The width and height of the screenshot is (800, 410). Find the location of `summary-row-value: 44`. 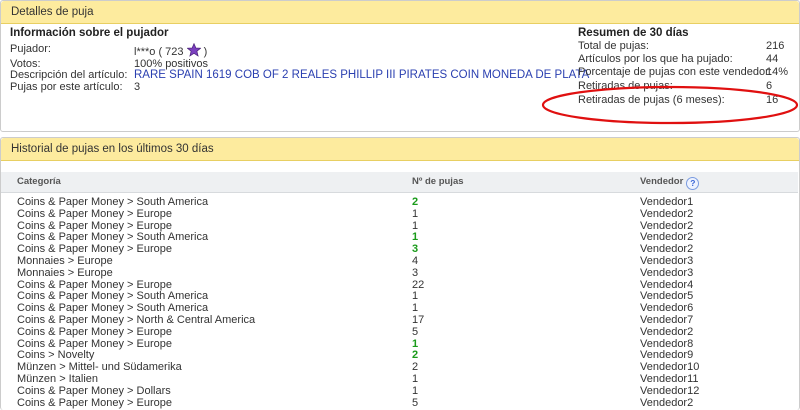

summary-row-value: 44 is located at coordinates (772, 59).